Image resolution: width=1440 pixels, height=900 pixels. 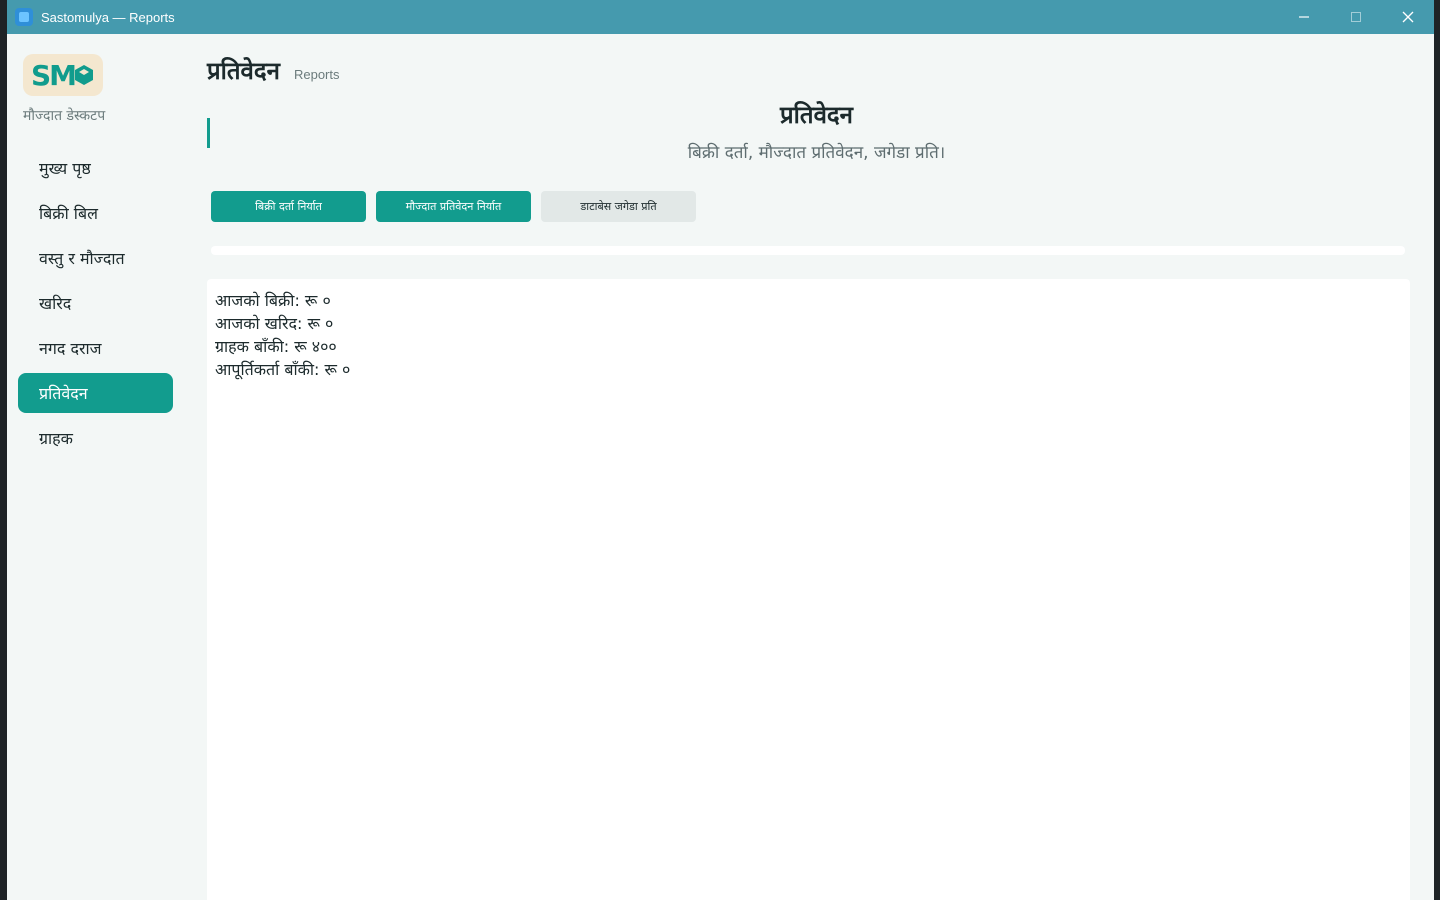 I want to click on window-controls, so click(x=1356, y=17).